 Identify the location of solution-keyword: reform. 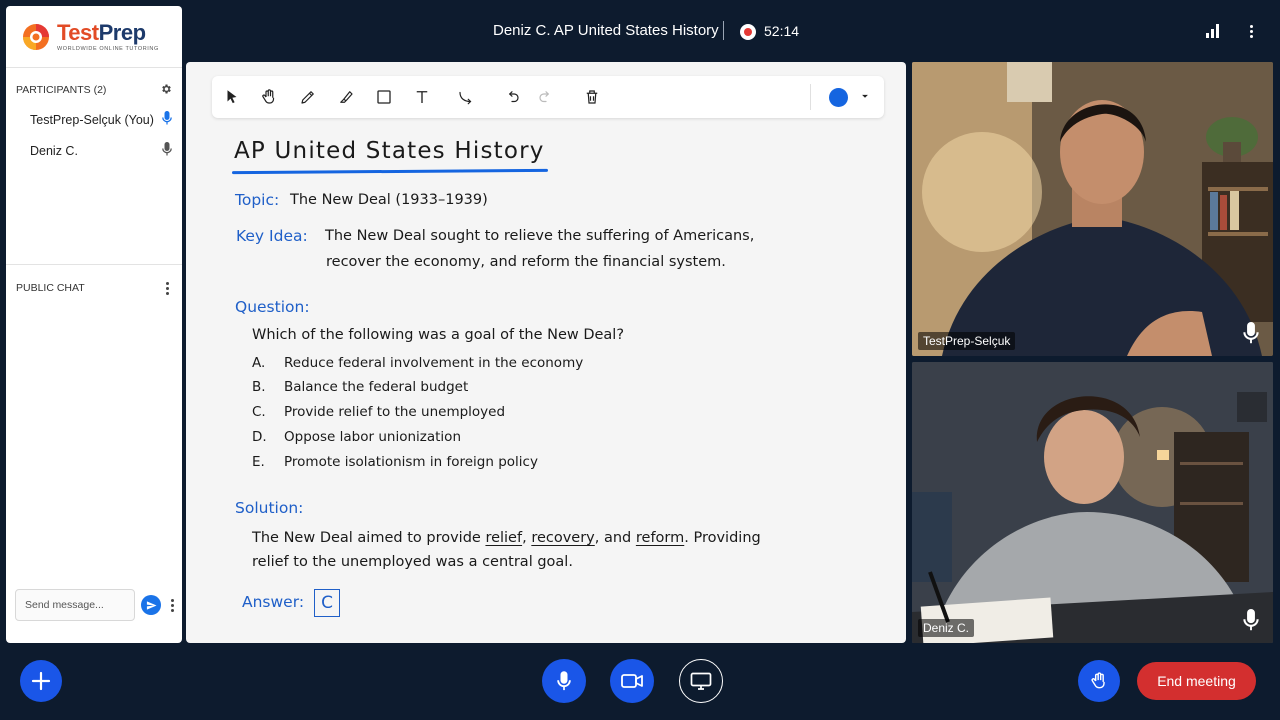
(660, 538).